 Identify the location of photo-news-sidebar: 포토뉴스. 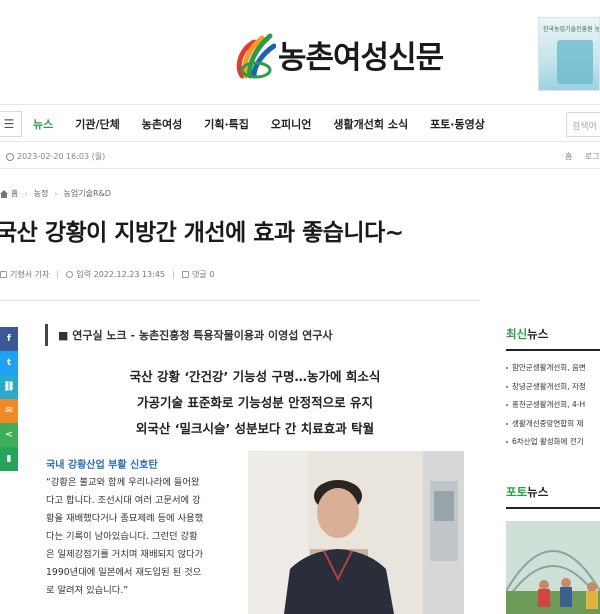
(553, 549).